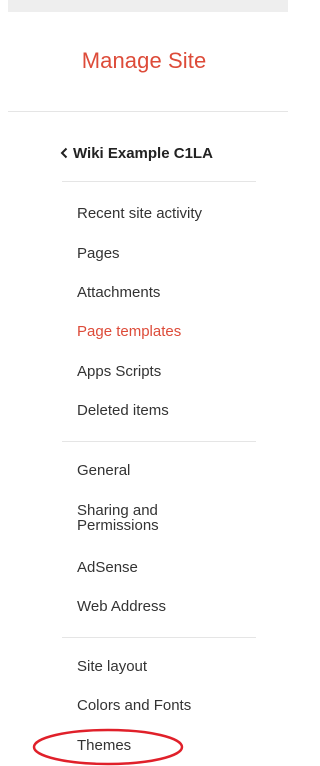  Describe the element at coordinates (134, 705) in the screenshot. I see `nav-item-colors-and-fonts: Colors and Fonts` at that location.